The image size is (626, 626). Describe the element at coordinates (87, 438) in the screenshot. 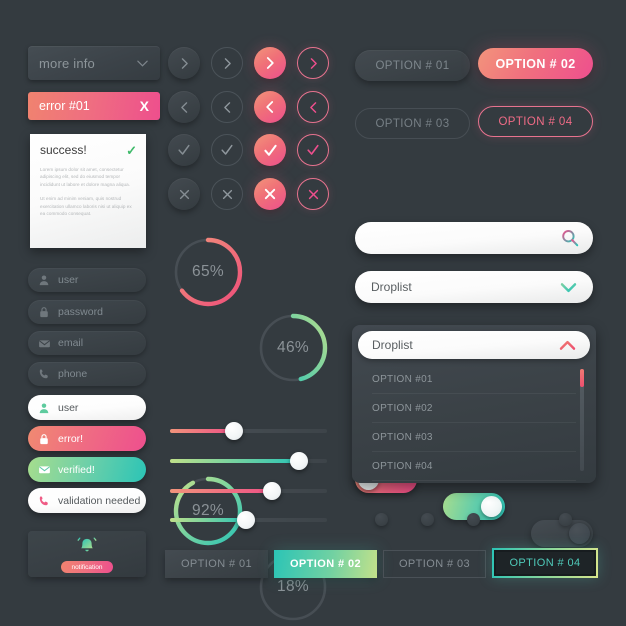

I see `pill-error: error!` at that location.